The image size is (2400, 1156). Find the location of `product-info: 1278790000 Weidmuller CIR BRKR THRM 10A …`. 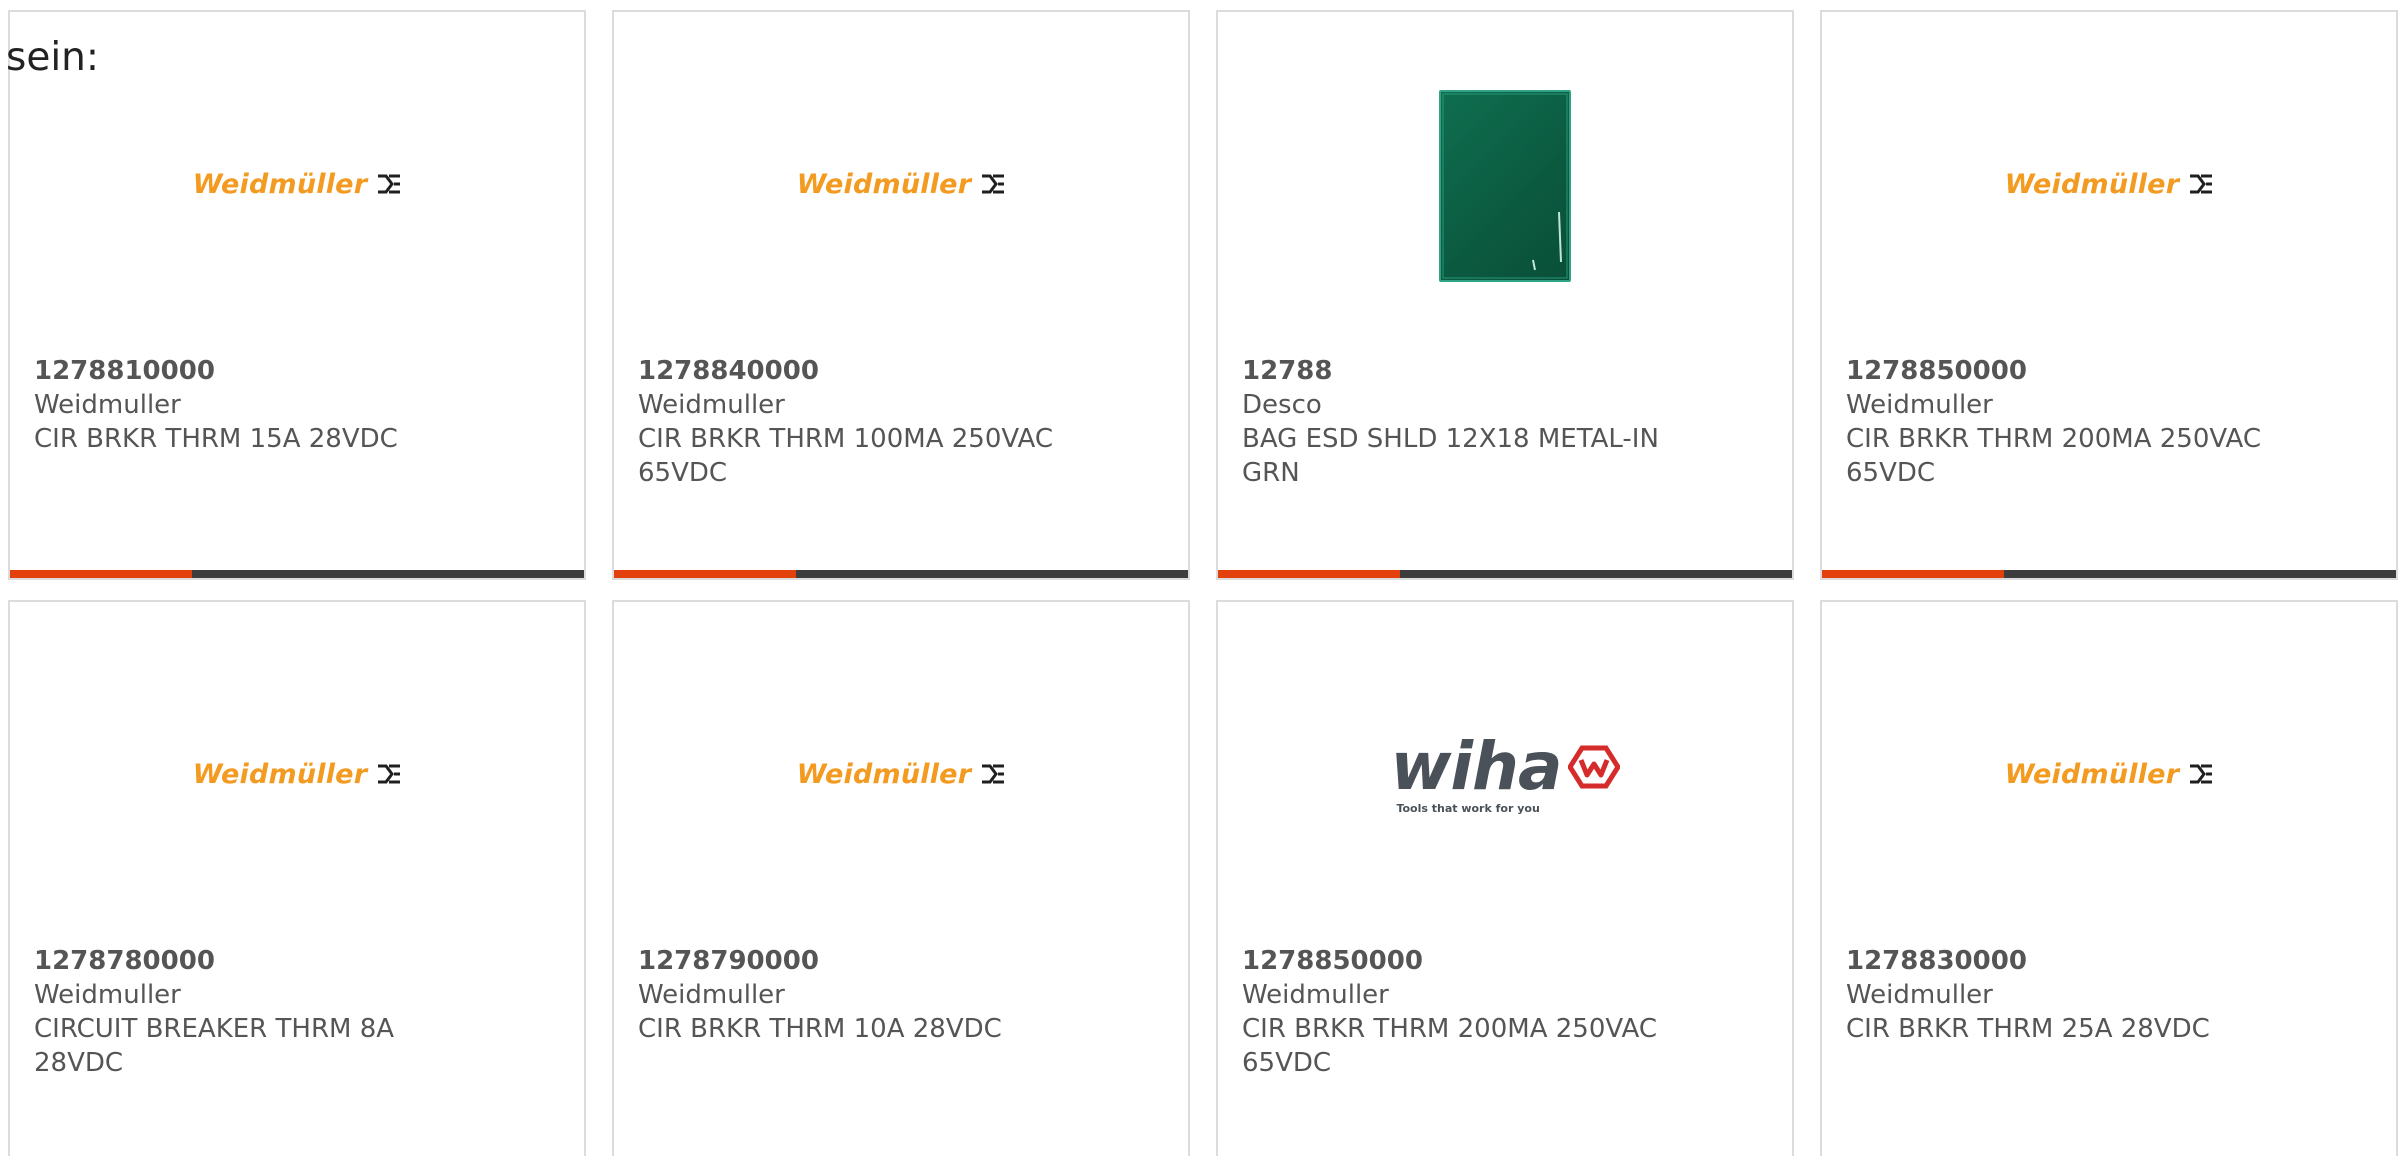

product-info: 1278790000 Weidmuller CIR BRKR THRM 10A … is located at coordinates (901, 995).